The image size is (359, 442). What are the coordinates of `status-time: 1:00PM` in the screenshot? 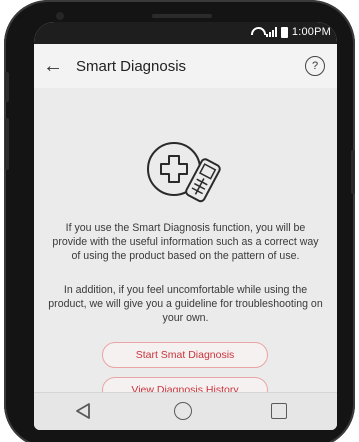 It's located at (311, 32).